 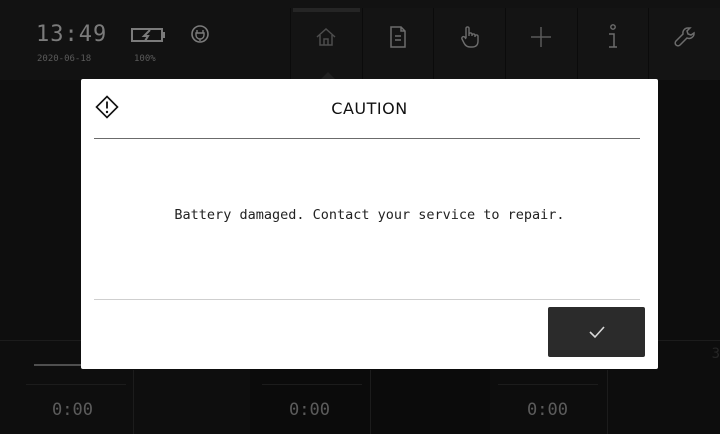 What do you see at coordinates (367, 299) in the screenshot?
I see `footer-divider` at bounding box center [367, 299].